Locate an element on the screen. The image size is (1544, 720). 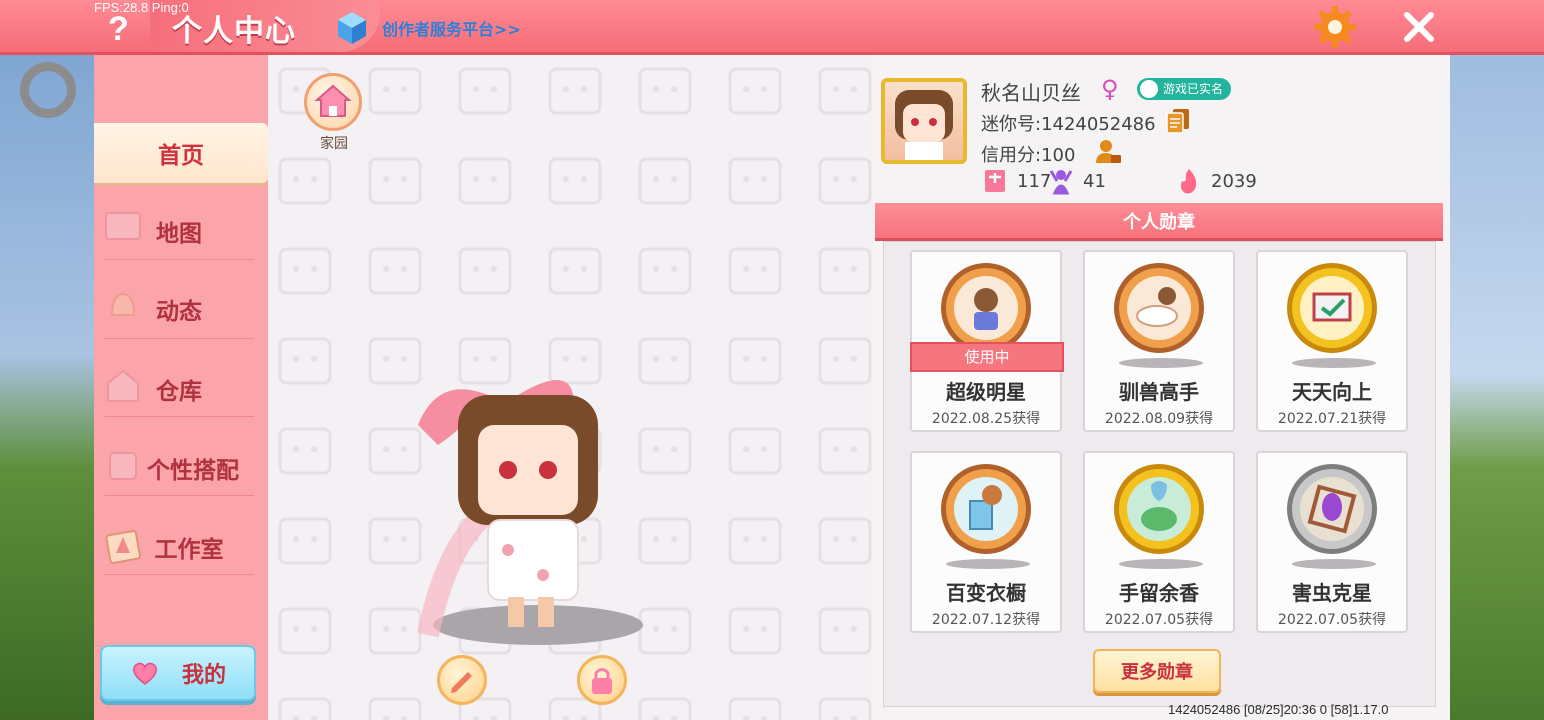
stat-value: 2039 is located at coordinates (1234, 181).